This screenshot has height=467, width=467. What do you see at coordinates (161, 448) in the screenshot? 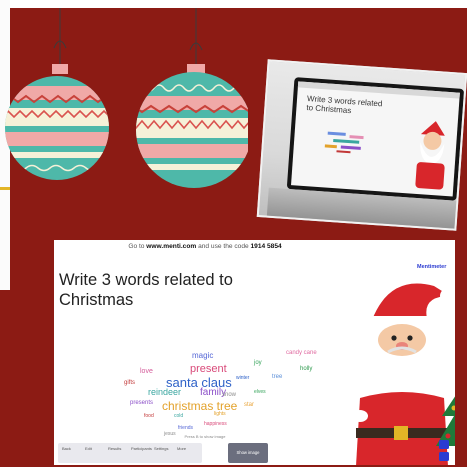
I see `toolbar-item: Settings` at bounding box center [161, 448].